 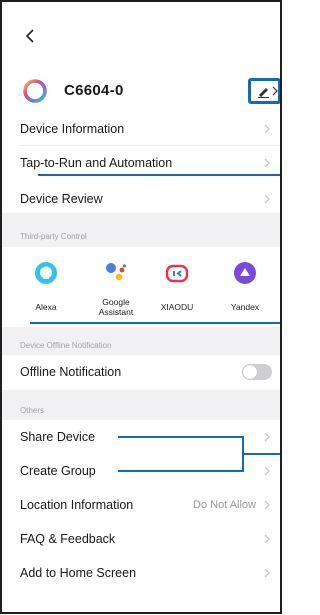 What do you see at coordinates (94, 90) in the screenshot?
I see `device-name: C6604-0` at bounding box center [94, 90].